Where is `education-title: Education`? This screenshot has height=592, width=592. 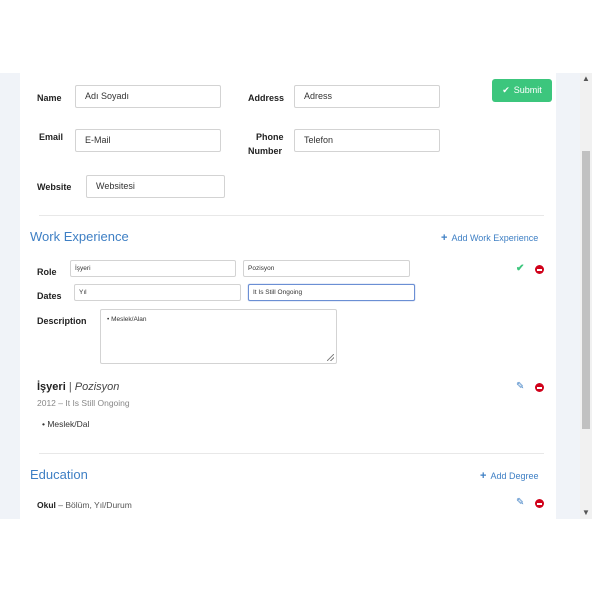 education-title: Education is located at coordinates (59, 474).